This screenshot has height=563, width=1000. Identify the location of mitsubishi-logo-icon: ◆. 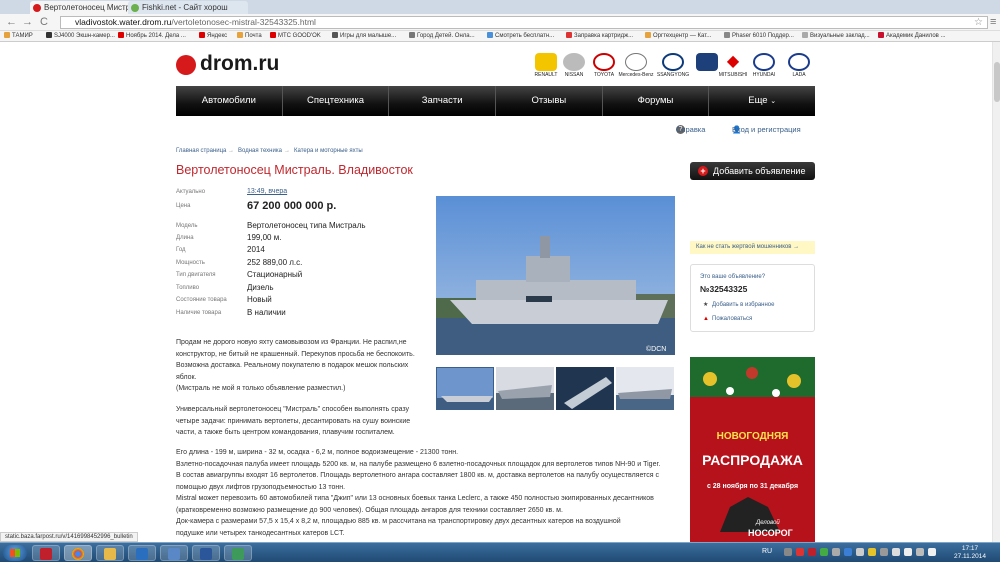
(733, 62).